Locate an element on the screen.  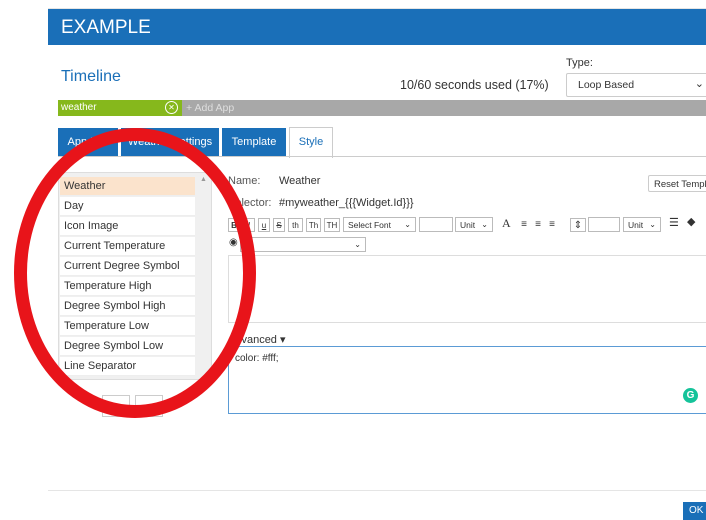
line-height-unit-select: Unit ⌄ is located at coordinates (642, 224).